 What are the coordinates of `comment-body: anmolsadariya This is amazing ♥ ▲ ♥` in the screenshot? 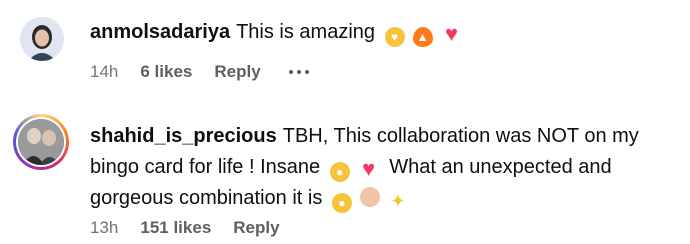 It's located at (380, 32).